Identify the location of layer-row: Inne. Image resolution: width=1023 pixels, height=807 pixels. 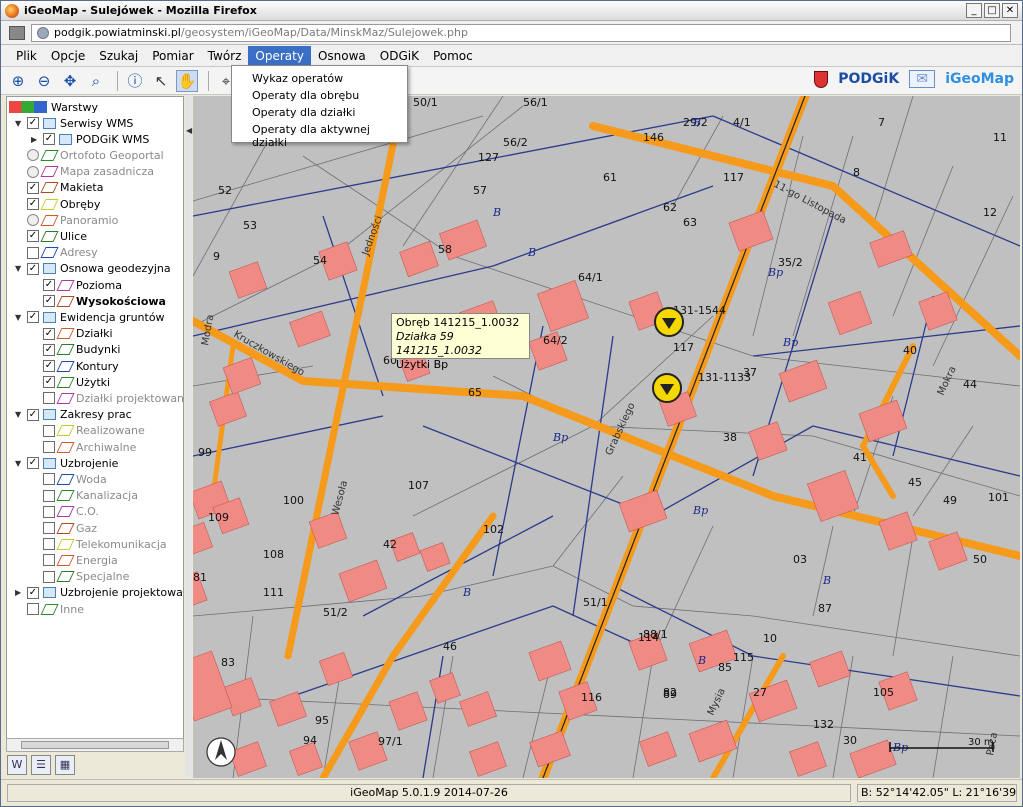
(49, 609).